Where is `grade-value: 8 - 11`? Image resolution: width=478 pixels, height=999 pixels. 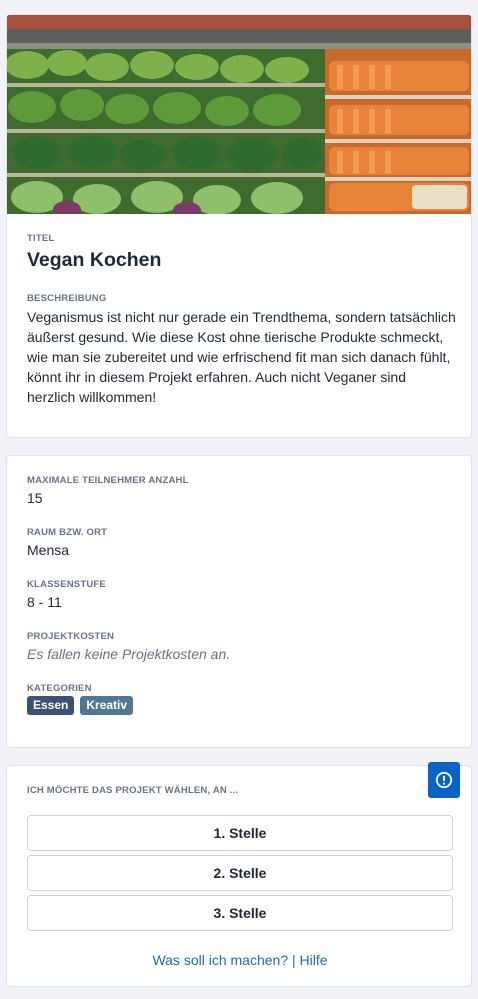 grade-value: 8 - 11 is located at coordinates (44, 602).